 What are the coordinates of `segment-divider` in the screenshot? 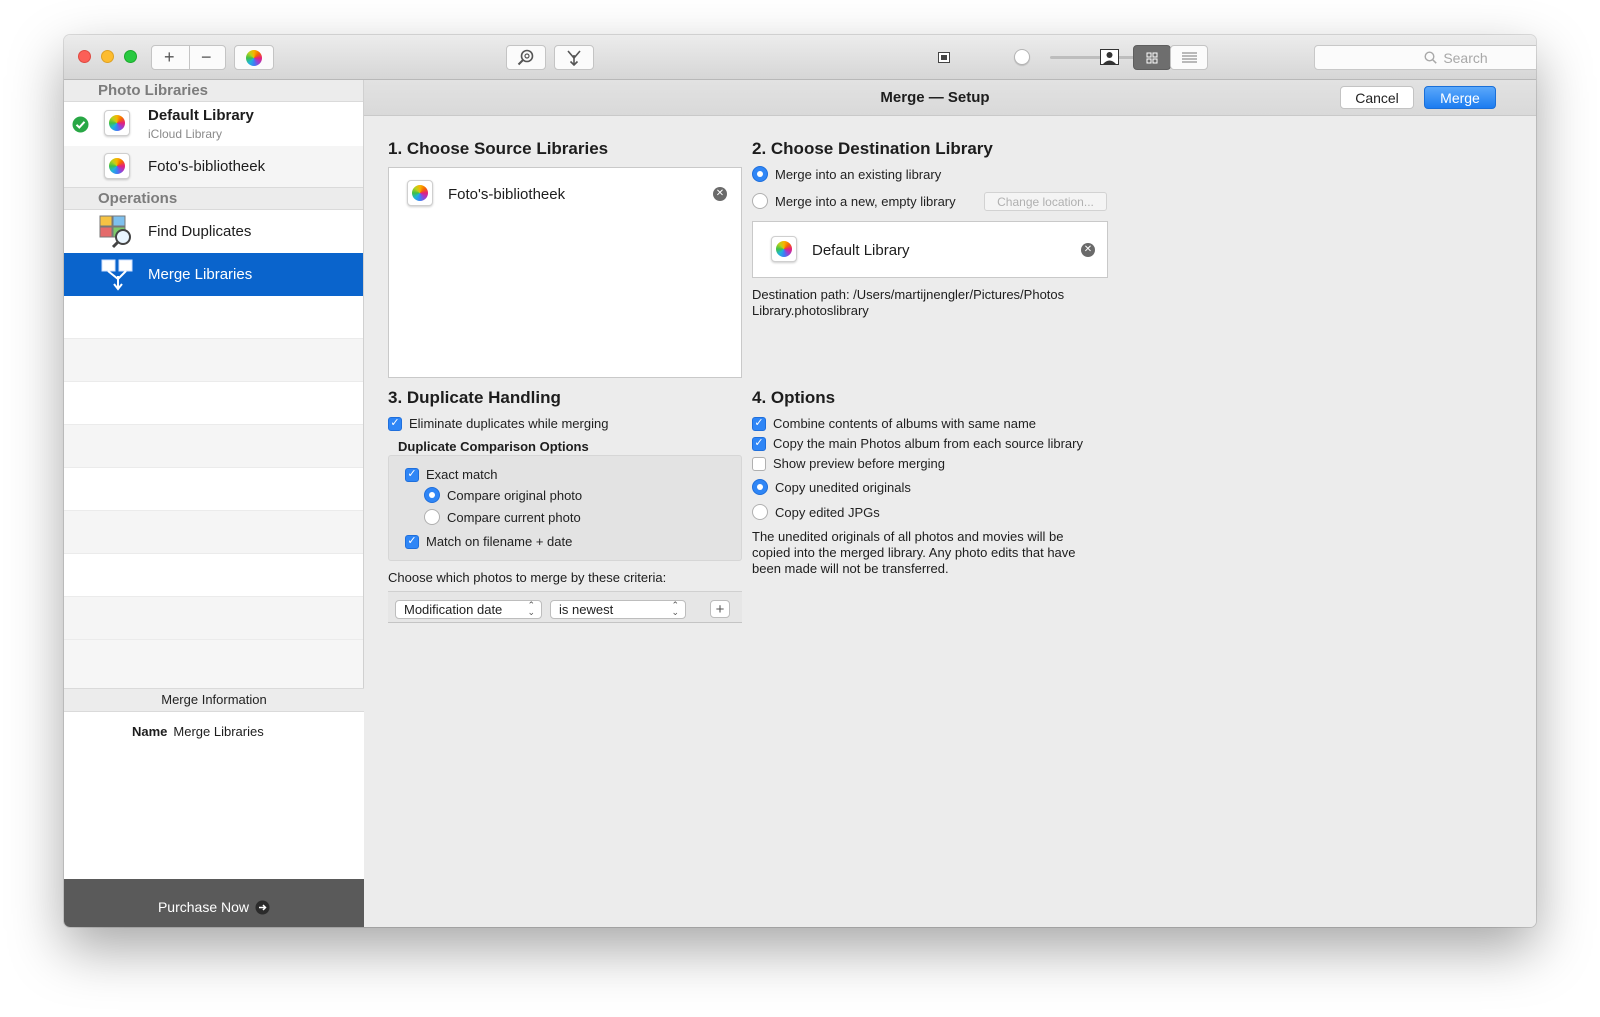 It's located at (189, 57).